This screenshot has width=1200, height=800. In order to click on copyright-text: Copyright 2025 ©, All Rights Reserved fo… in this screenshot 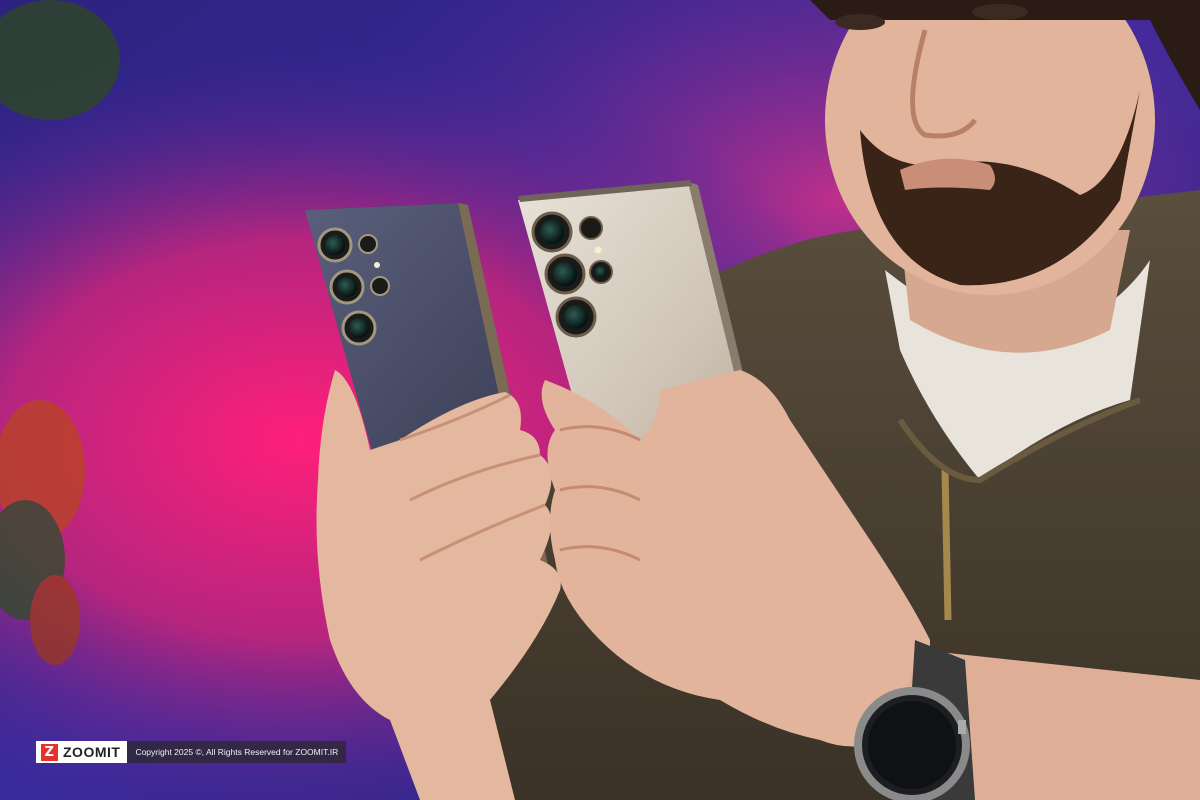, I will do `click(237, 752)`.